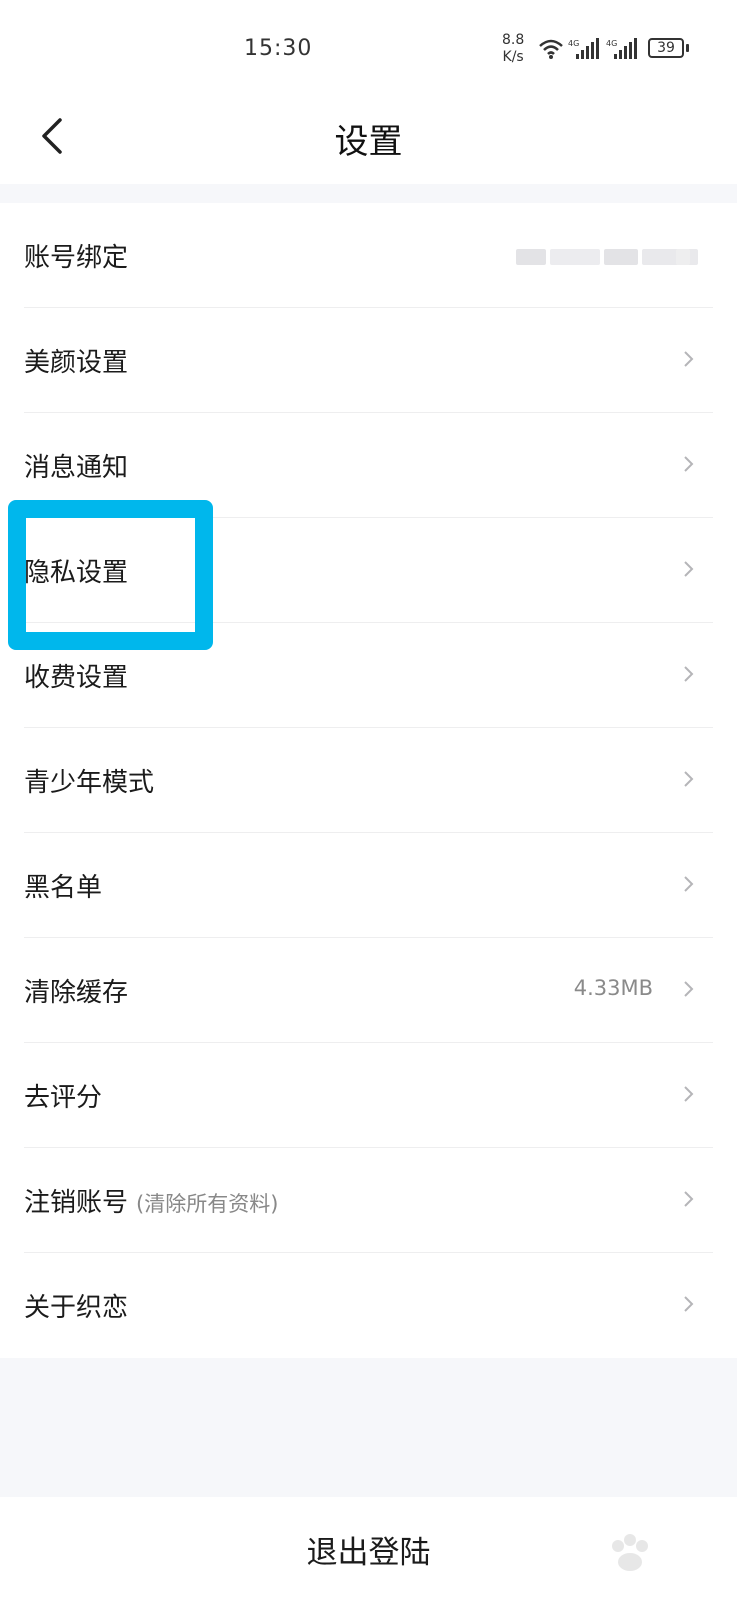 The image size is (737, 1600). What do you see at coordinates (278, 48) in the screenshot?
I see `status-time: 15:30` at bounding box center [278, 48].